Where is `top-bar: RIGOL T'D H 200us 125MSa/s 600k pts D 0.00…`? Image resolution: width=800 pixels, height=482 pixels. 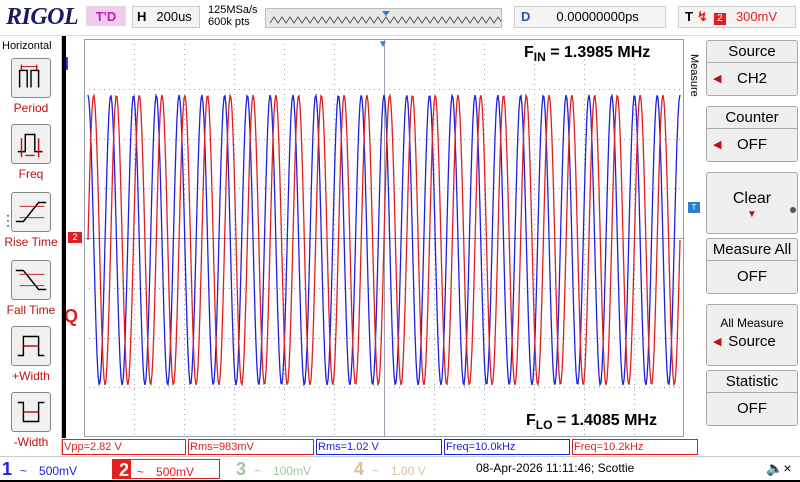 top-bar: RIGOL T'D H 200us 125MSa/s 600k pts D 0.00… is located at coordinates (400, 18).